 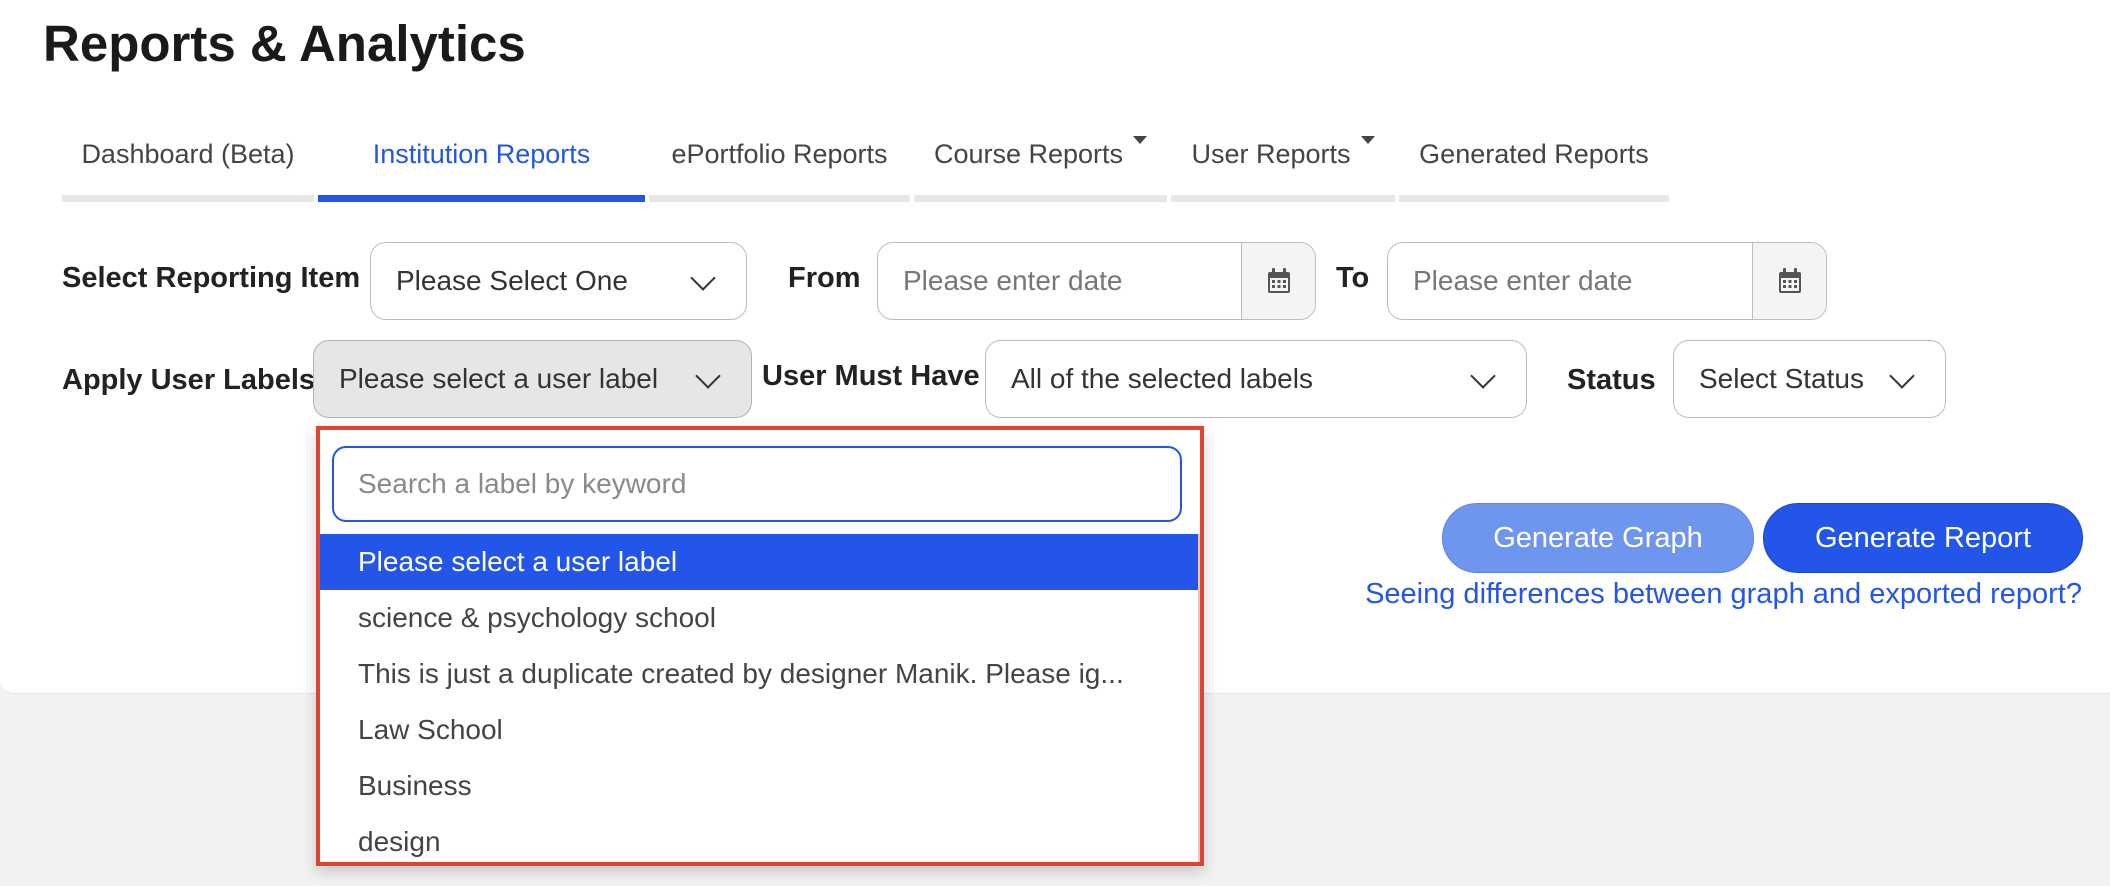 I want to click on tab-generated-reports: Generated Reports, so click(x=1534, y=166).